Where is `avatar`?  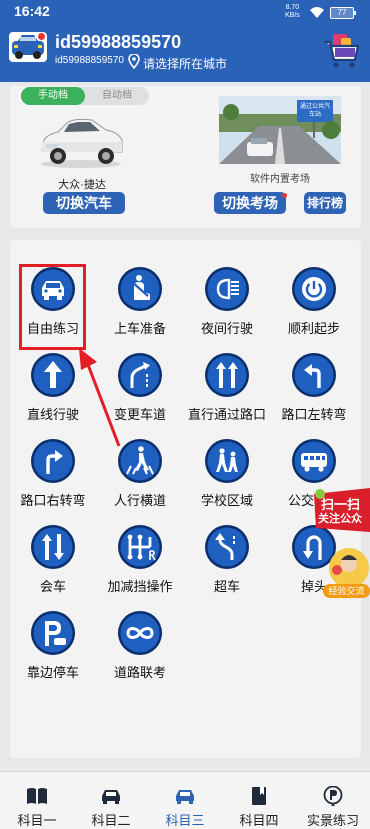 avatar is located at coordinates (28, 47).